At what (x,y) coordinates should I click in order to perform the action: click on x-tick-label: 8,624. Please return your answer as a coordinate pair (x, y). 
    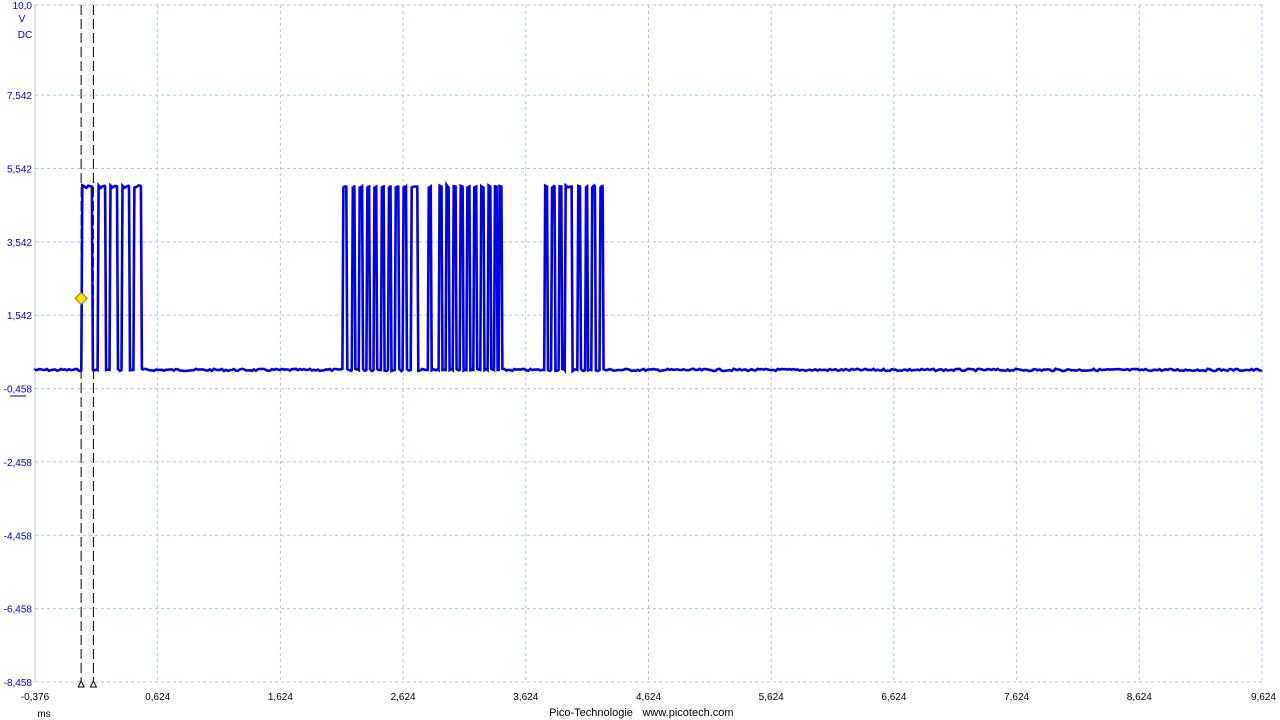
    Looking at the image, I should click on (1139, 697).